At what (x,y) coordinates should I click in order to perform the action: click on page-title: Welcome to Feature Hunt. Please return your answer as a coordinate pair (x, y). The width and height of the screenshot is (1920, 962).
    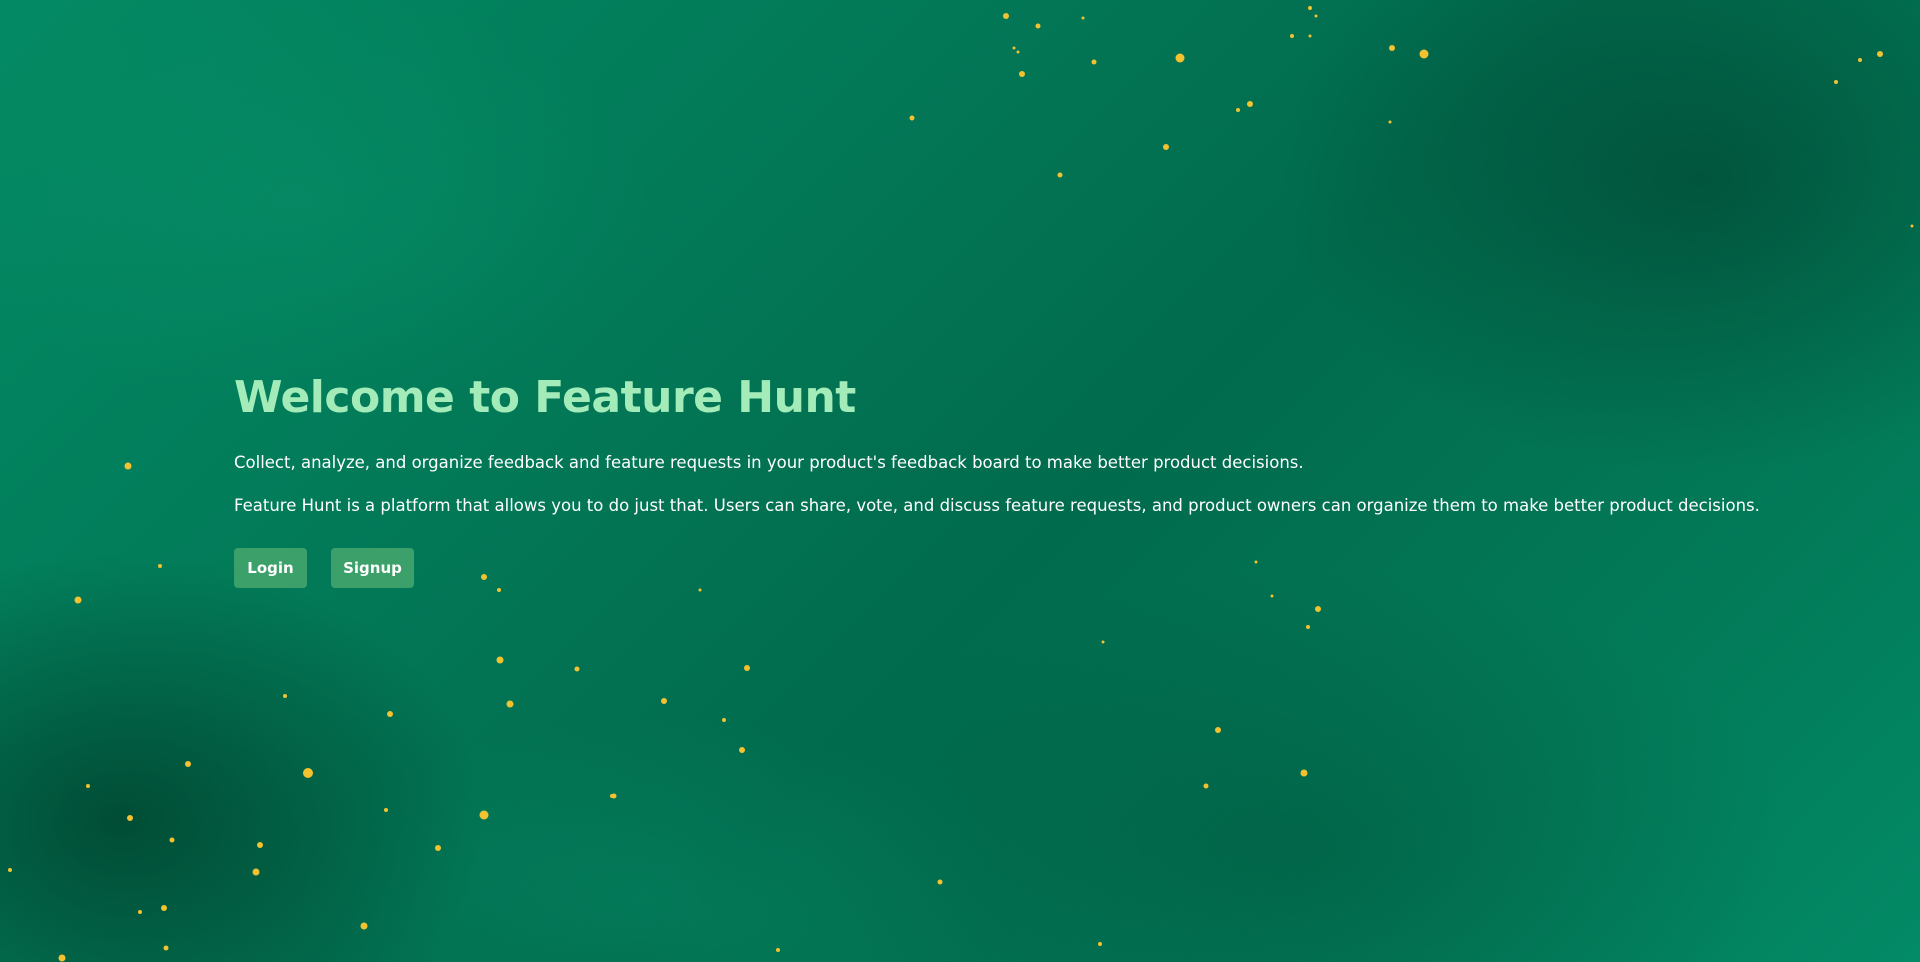
    Looking at the image, I should click on (545, 397).